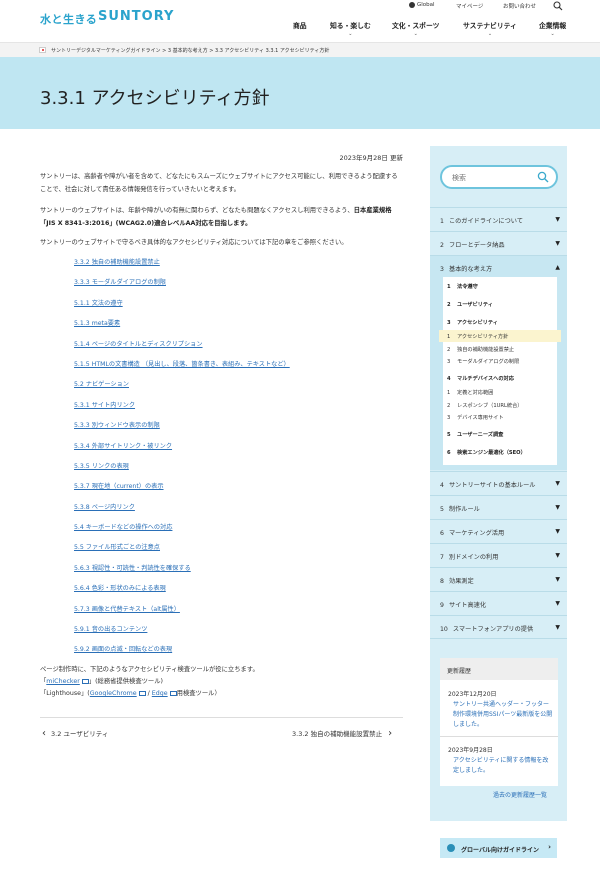 This screenshot has height=885, width=600. What do you see at coordinates (499, 736) in the screenshot?
I see `history-divider` at bounding box center [499, 736].